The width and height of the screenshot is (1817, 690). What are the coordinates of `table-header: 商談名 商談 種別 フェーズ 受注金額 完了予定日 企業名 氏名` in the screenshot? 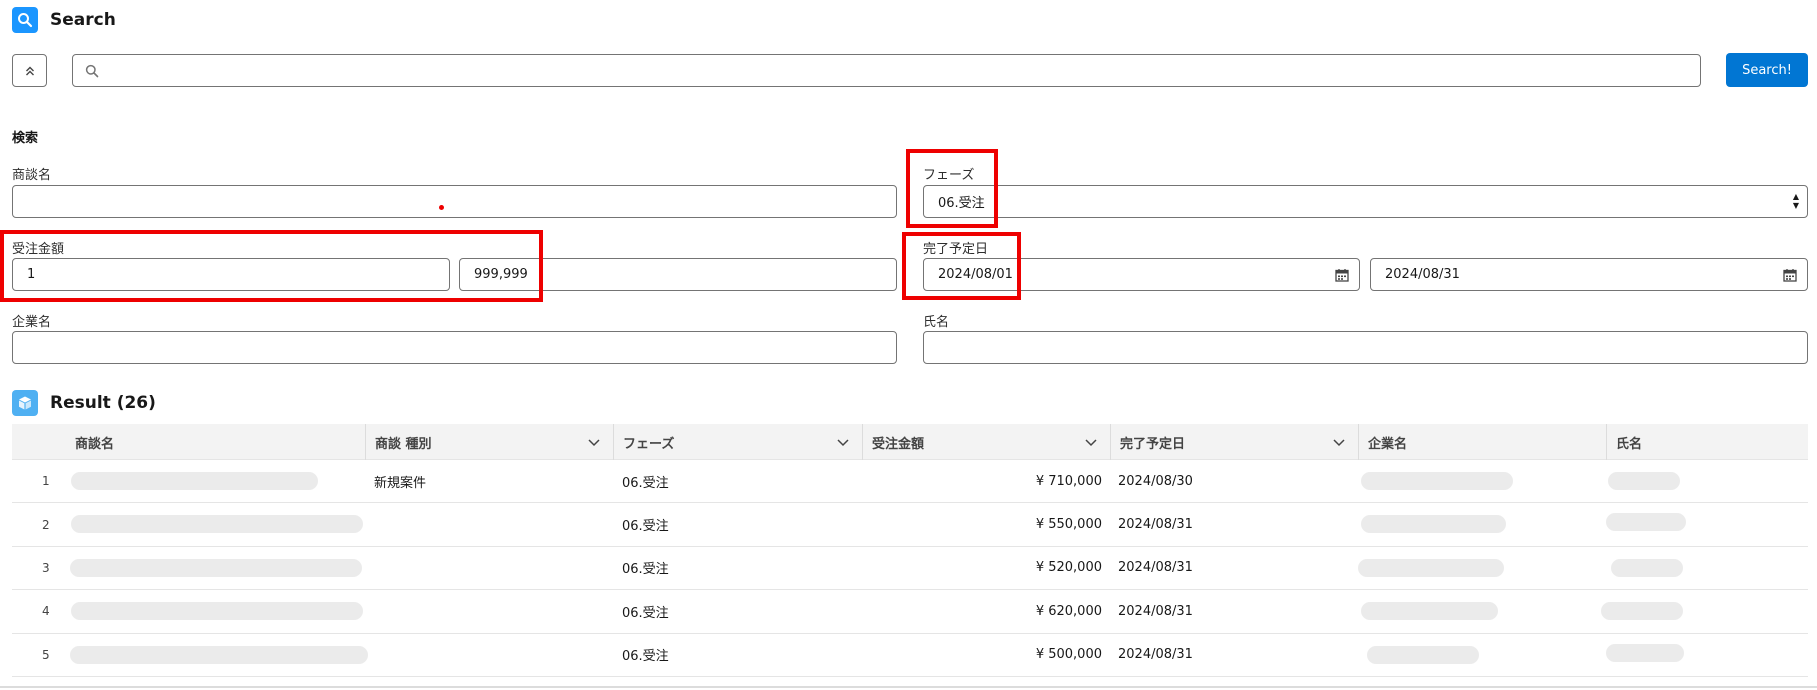 It's located at (910, 442).